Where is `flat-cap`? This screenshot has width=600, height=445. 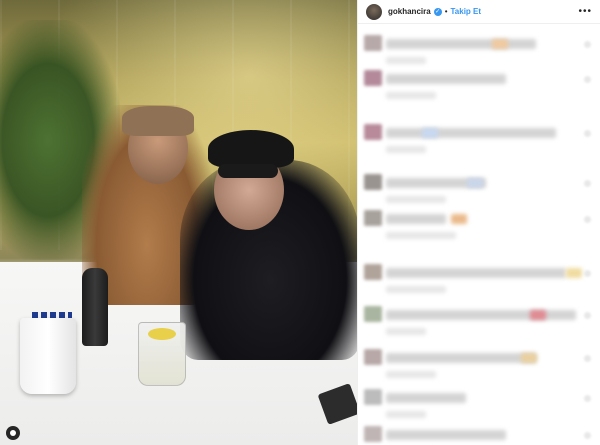 flat-cap is located at coordinates (158, 121).